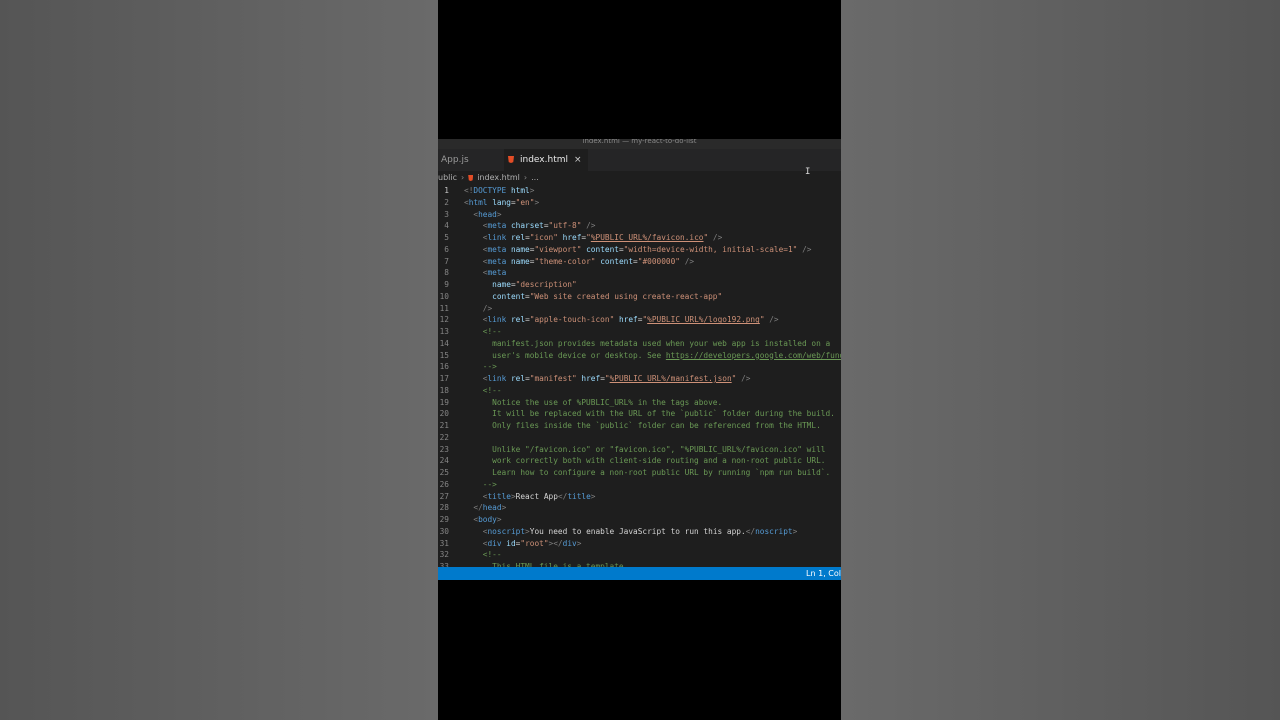 Image resolution: width=1280 pixels, height=720 pixels. I want to click on code-line: 3 <head>, so click(639, 215).